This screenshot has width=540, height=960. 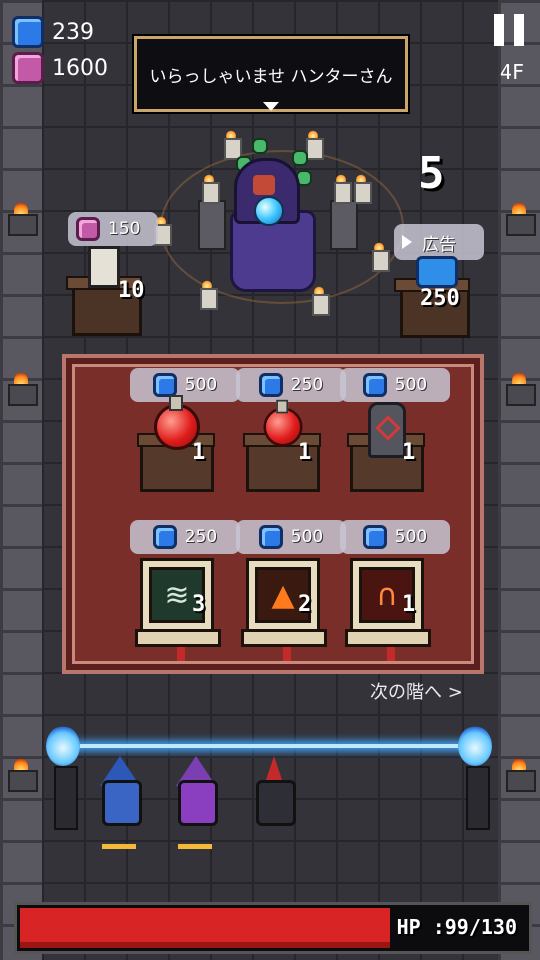 What do you see at coordinates (509, 30) in the screenshot?
I see `pause-button` at bounding box center [509, 30].